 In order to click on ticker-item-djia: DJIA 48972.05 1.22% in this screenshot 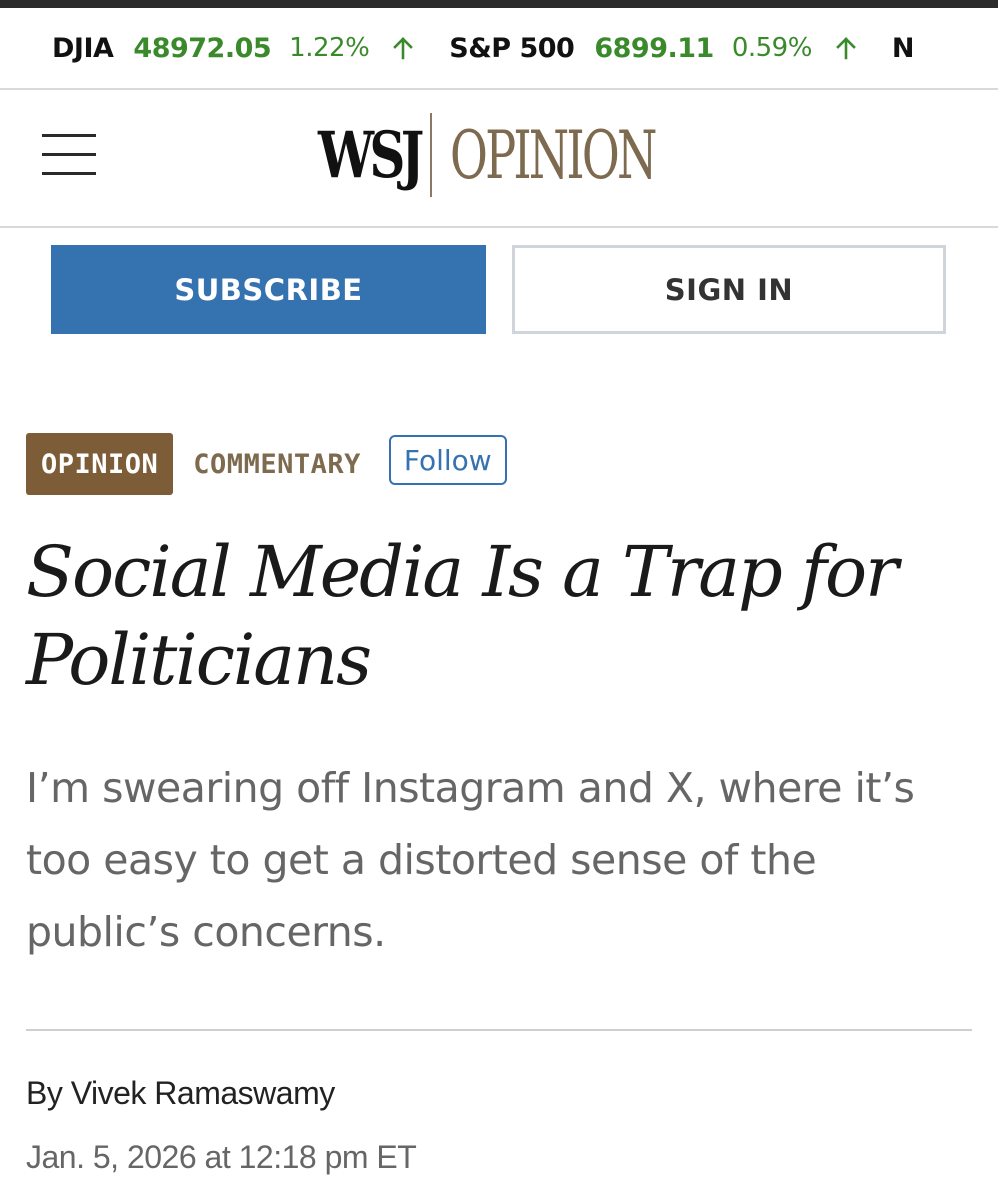, I will do `click(233, 48)`.